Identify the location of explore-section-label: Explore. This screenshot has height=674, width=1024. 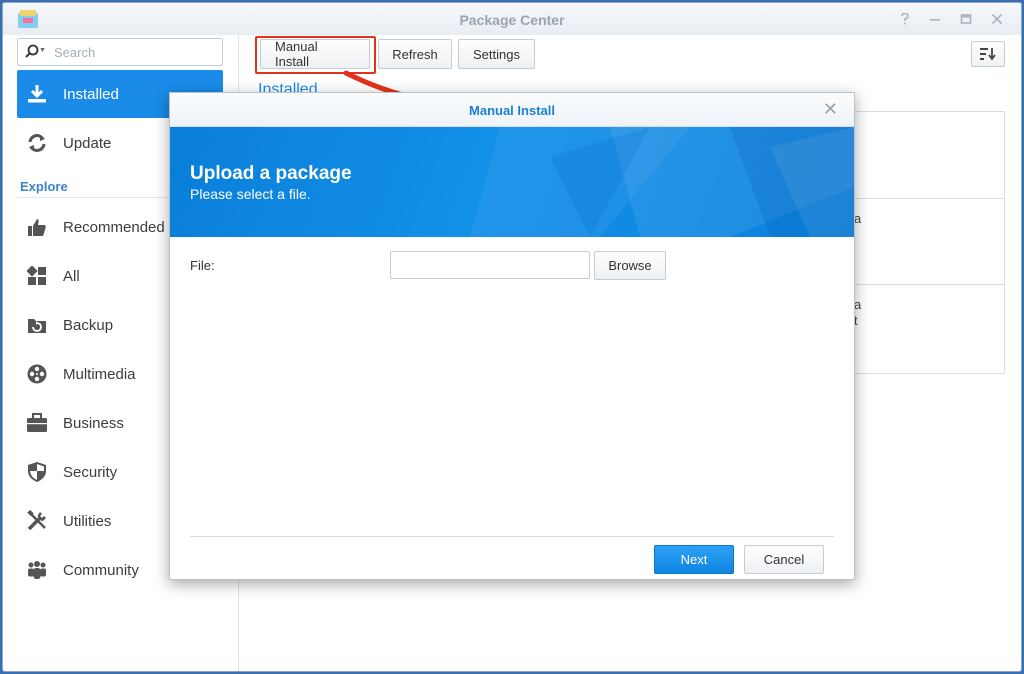
(44, 186).